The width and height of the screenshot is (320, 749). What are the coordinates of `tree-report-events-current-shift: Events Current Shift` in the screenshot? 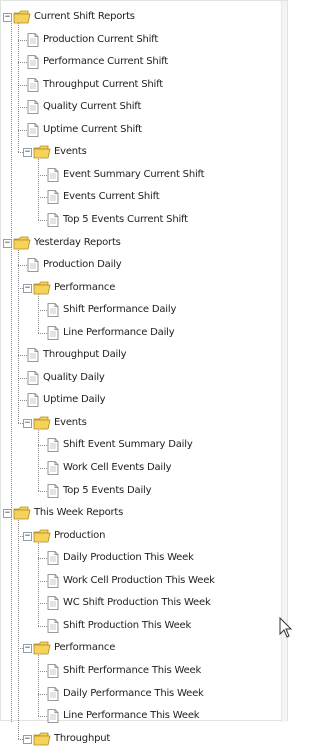 It's located at (145, 197).